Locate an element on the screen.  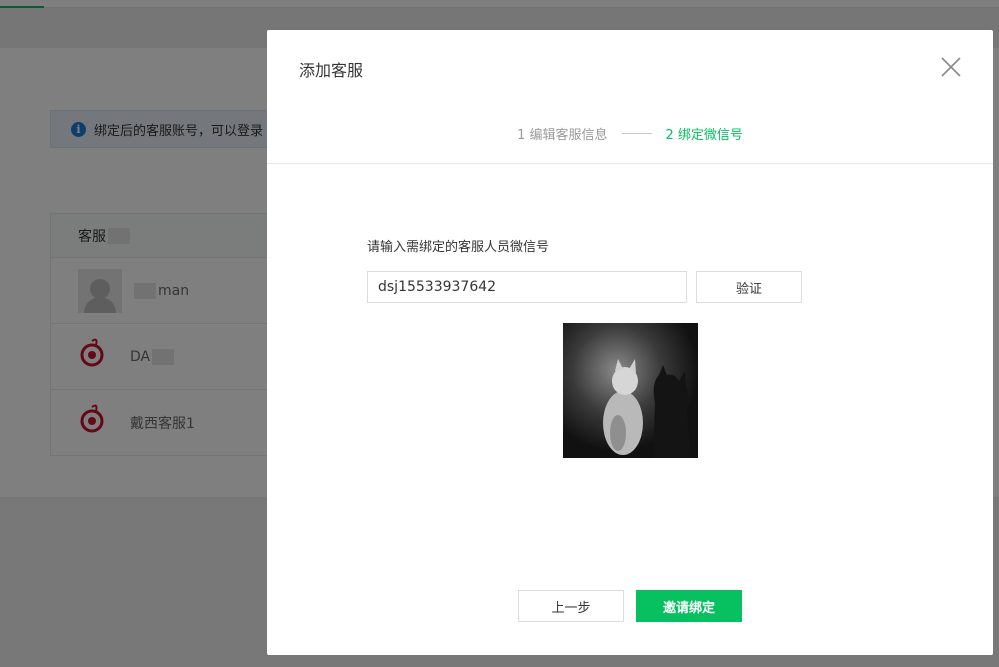
dialog-title: 添加客服 is located at coordinates (331, 70).